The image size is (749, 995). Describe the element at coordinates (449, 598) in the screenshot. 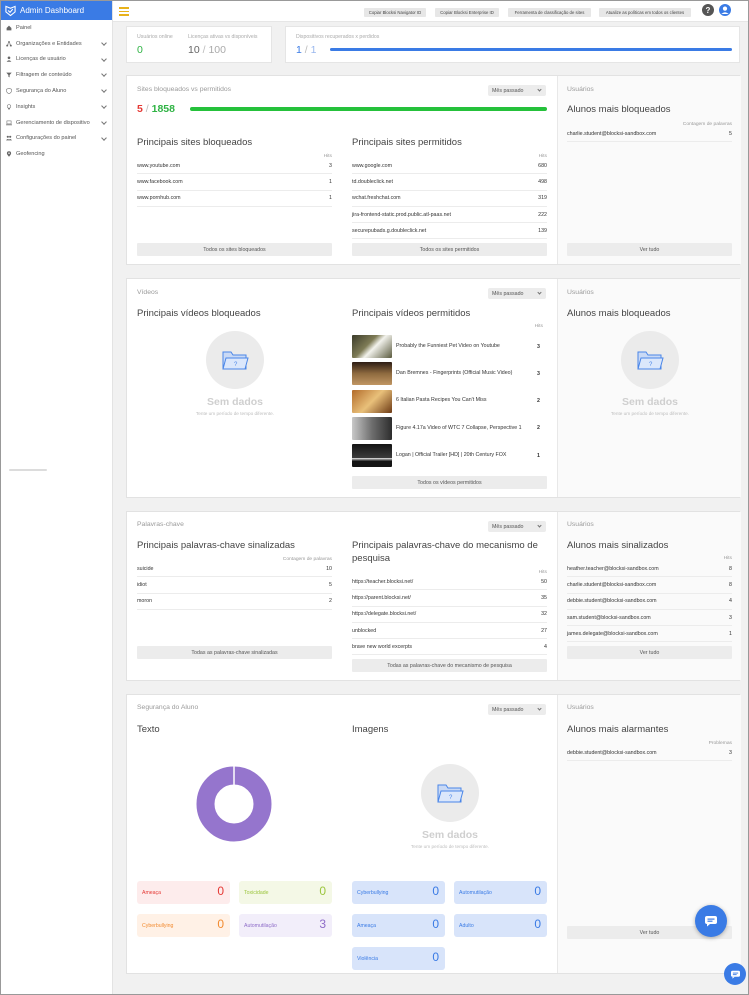

I see `search-keyword-row: https://parent.blocksi.net/35` at that location.